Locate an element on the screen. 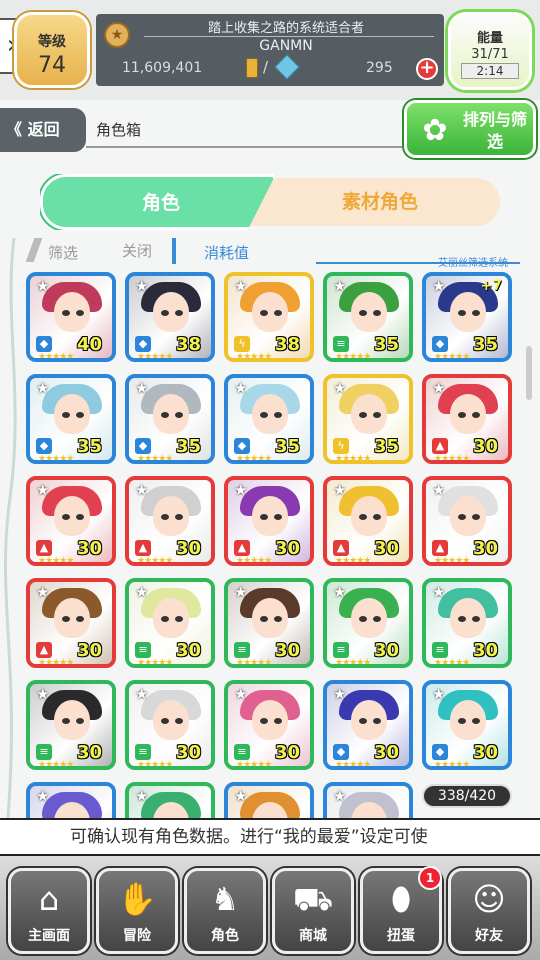  sort-filter-button: ✿ 排列与筛选 is located at coordinates (470, 129).